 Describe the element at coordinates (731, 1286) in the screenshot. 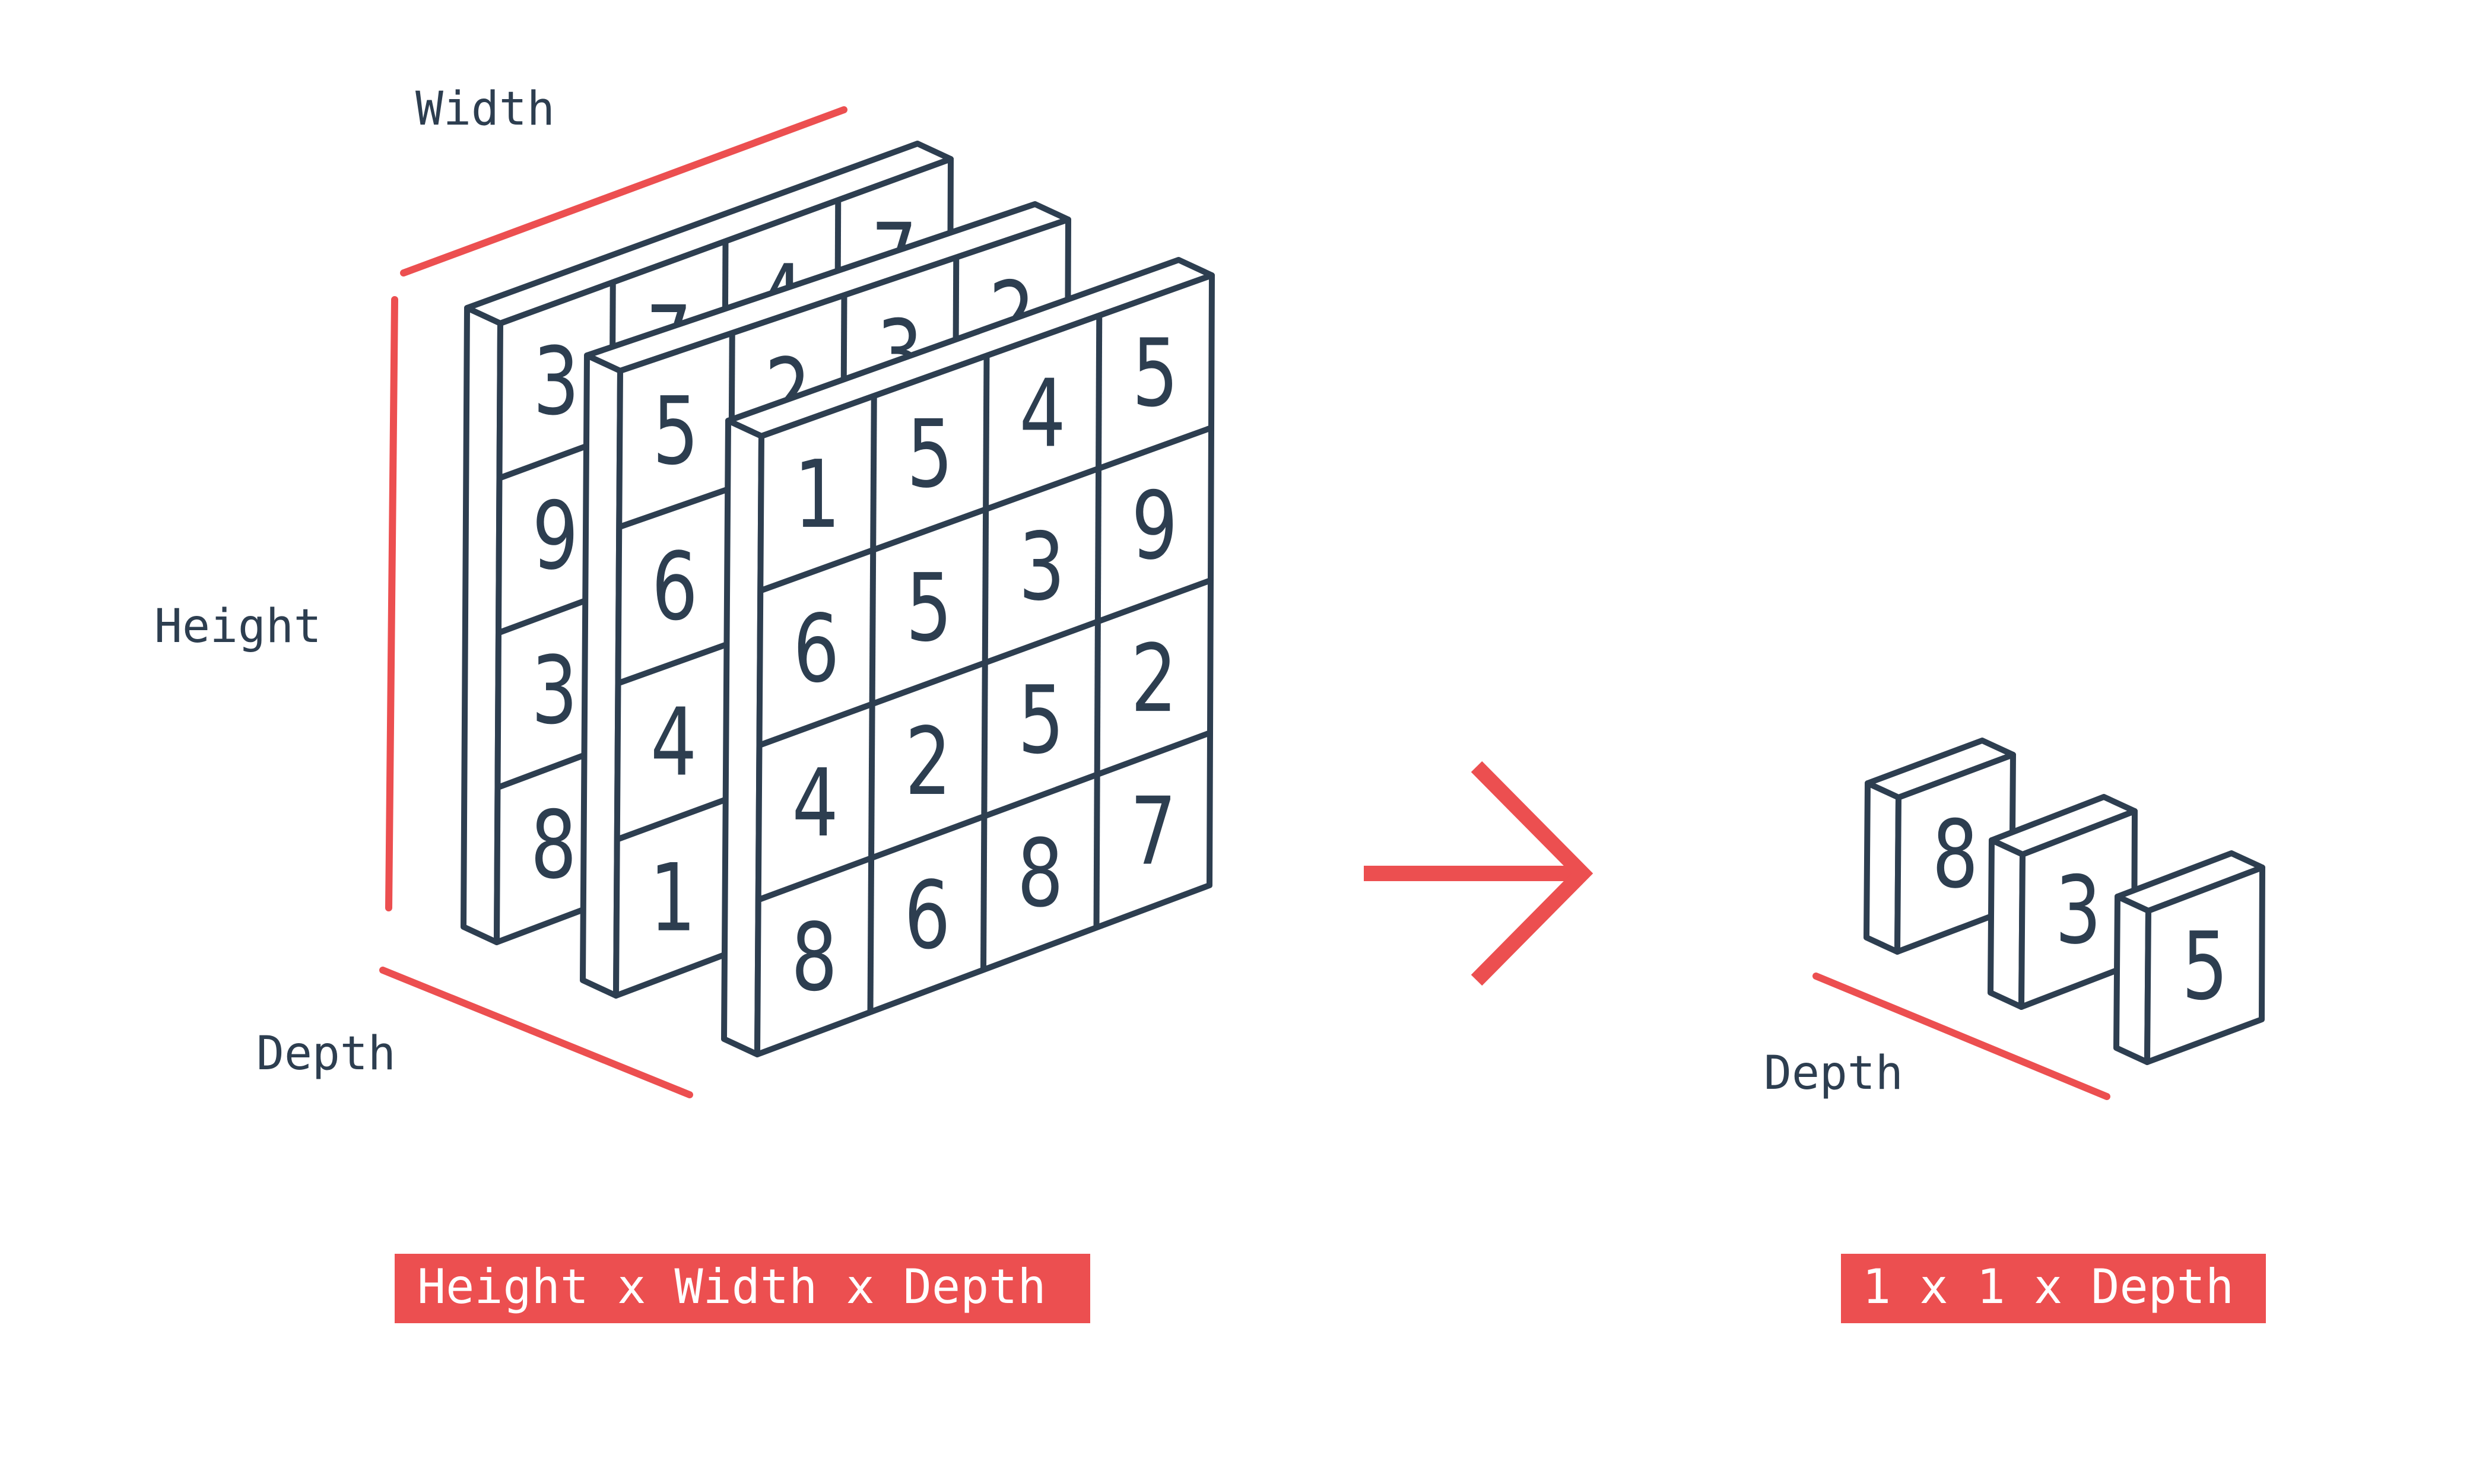

I see `input-shape-text: Height x Width x Depth` at that location.